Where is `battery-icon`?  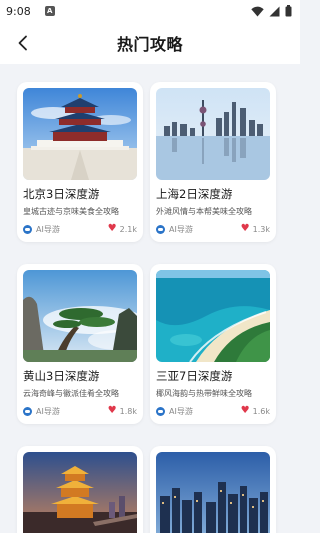
battery-icon is located at coordinates (288, 11).